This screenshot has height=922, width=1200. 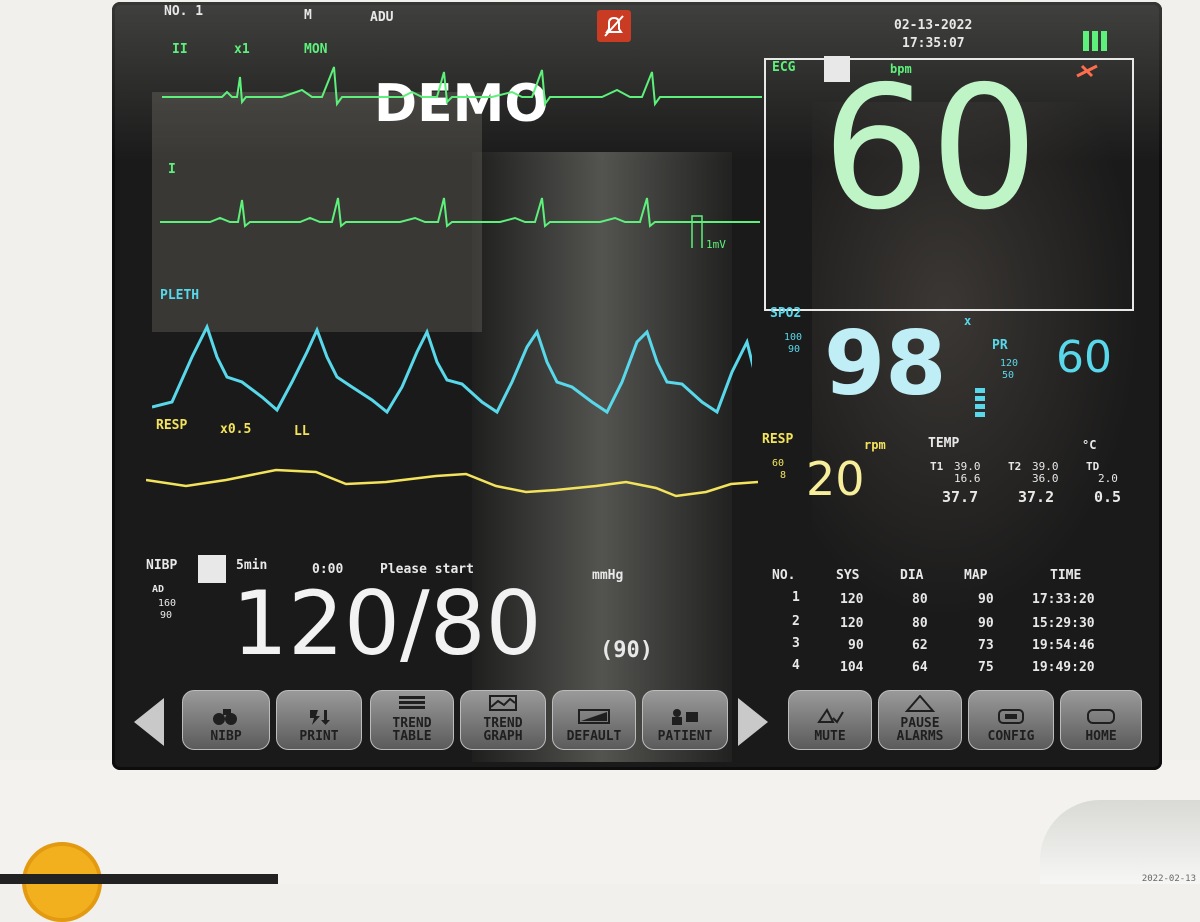 What do you see at coordinates (1108, 497) in the screenshot?
I see `td-value: 0.5` at bounding box center [1108, 497].